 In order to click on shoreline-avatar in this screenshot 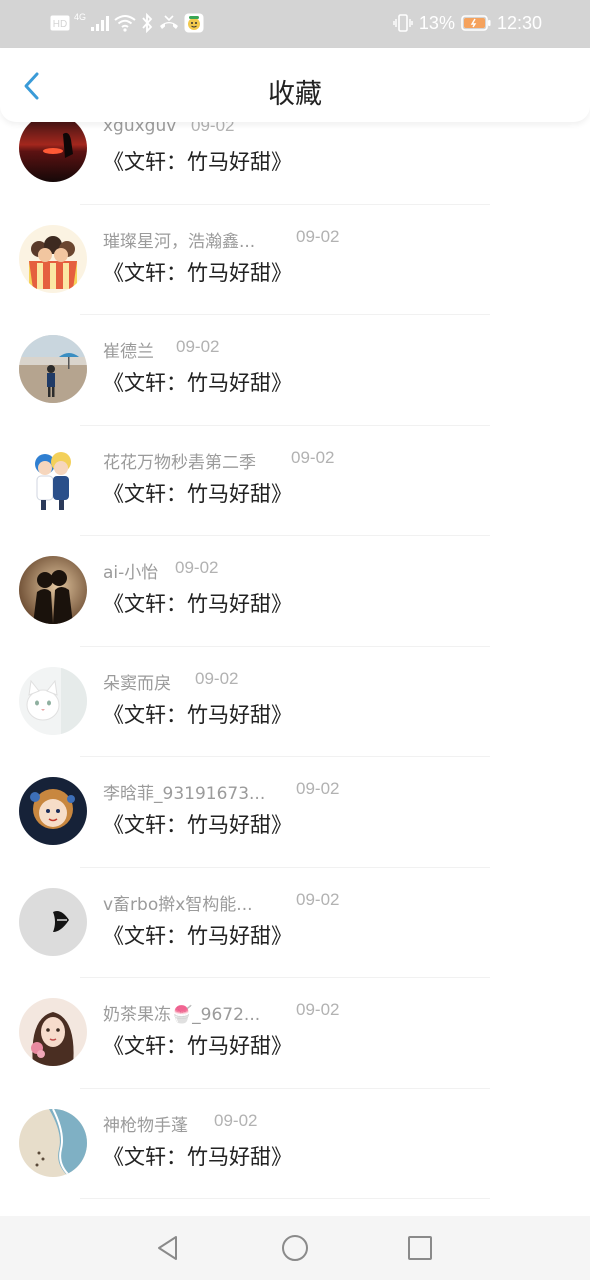, I will do `click(53, 1142)`.